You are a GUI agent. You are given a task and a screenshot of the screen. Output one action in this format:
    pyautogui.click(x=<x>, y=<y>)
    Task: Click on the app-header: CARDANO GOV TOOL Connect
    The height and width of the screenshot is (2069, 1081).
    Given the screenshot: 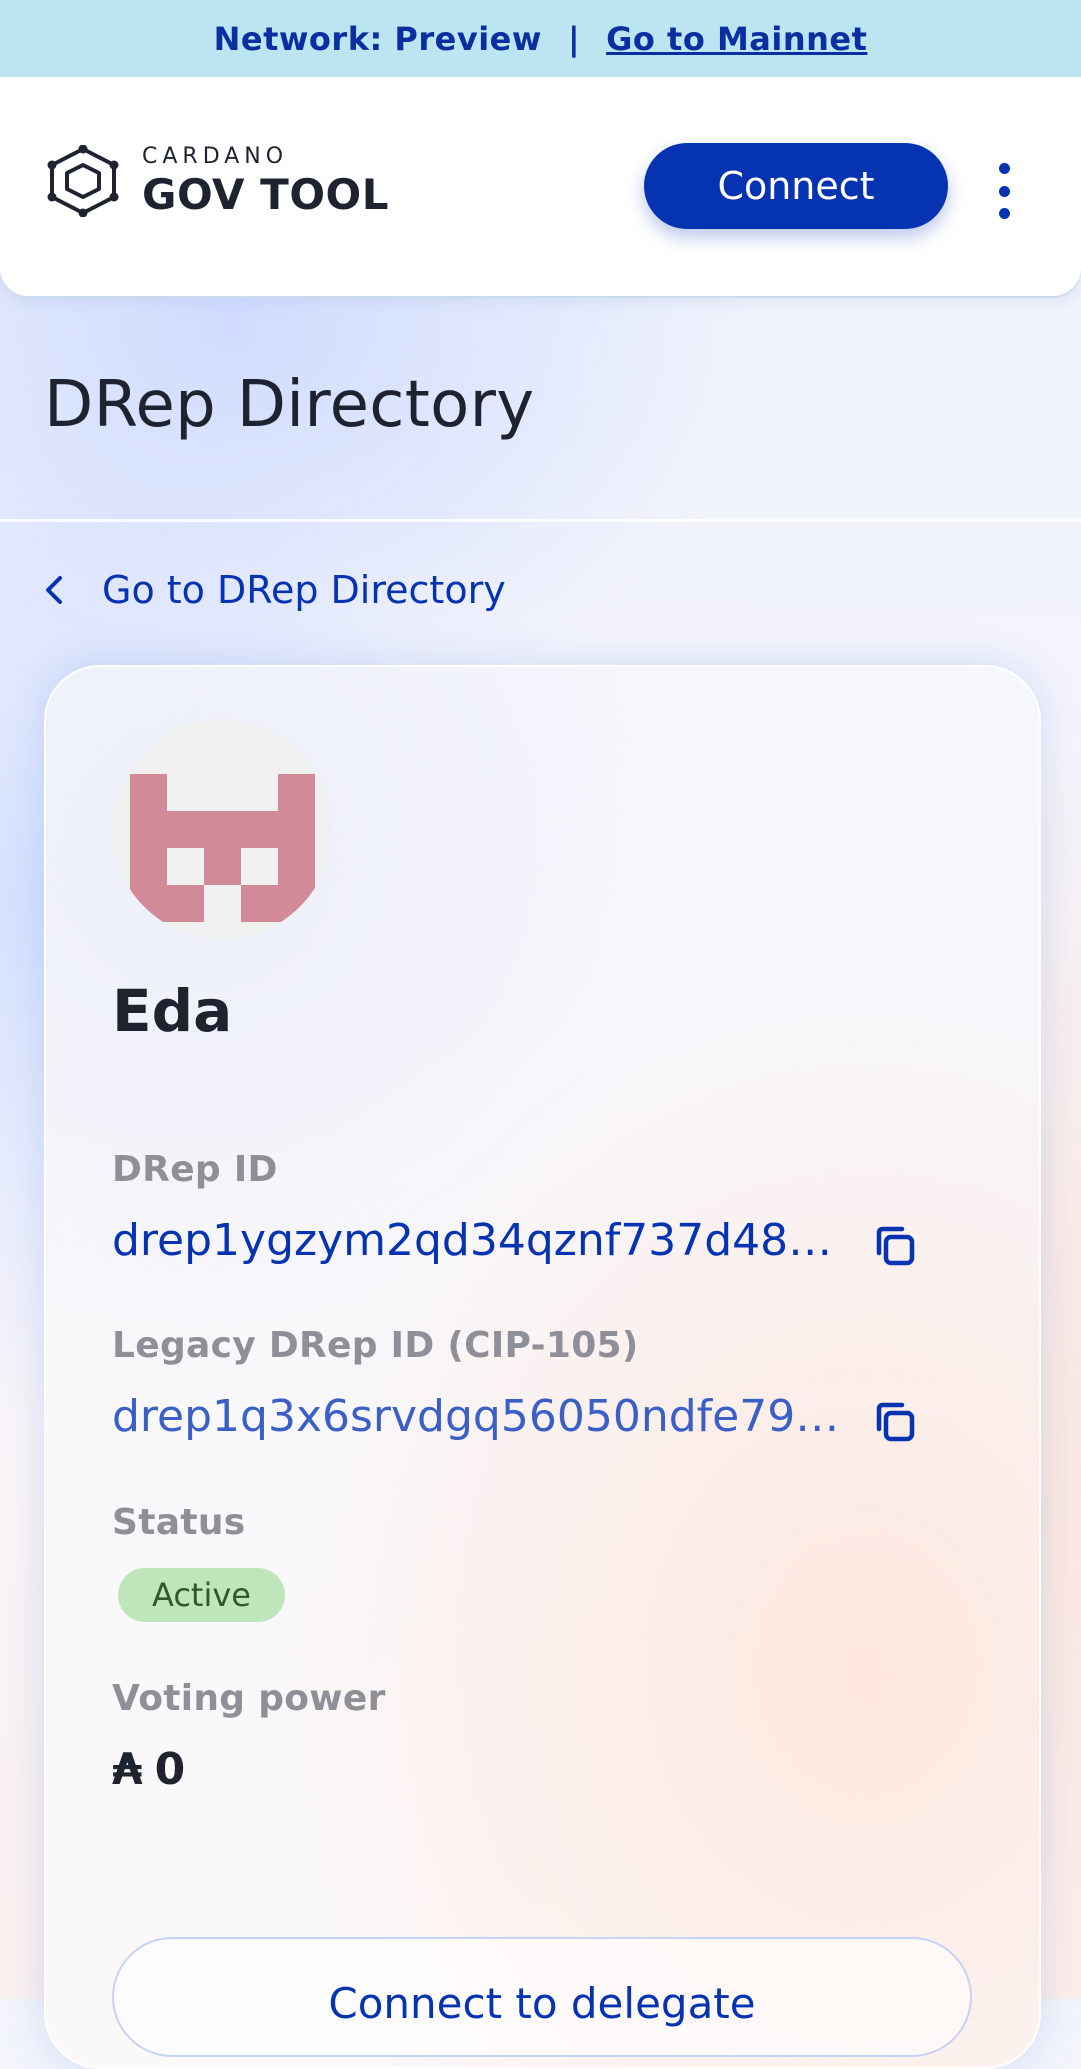 What is the action you would take?
    pyautogui.click(x=540, y=186)
    